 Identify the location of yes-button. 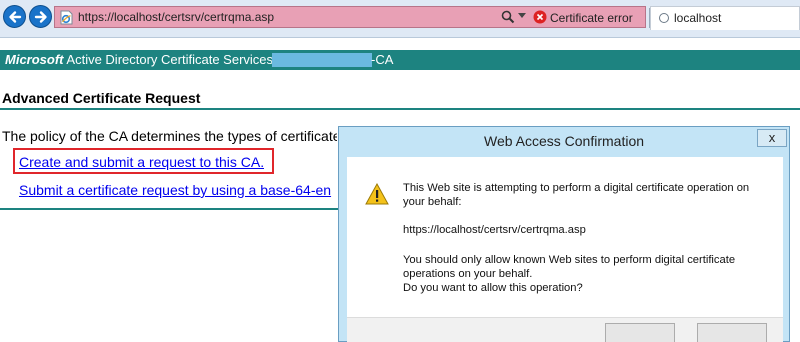
(640, 332).